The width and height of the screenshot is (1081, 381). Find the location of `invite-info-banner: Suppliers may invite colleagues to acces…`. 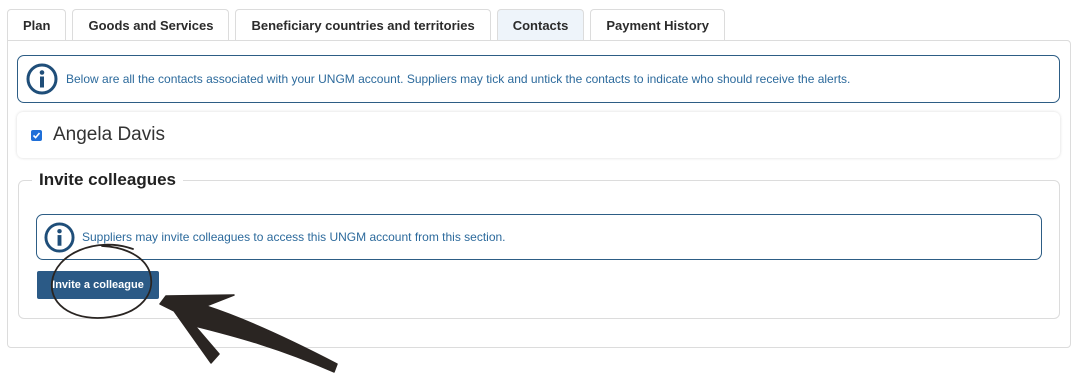

invite-info-banner: Suppliers may invite colleagues to acces… is located at coordinates (539, 237).